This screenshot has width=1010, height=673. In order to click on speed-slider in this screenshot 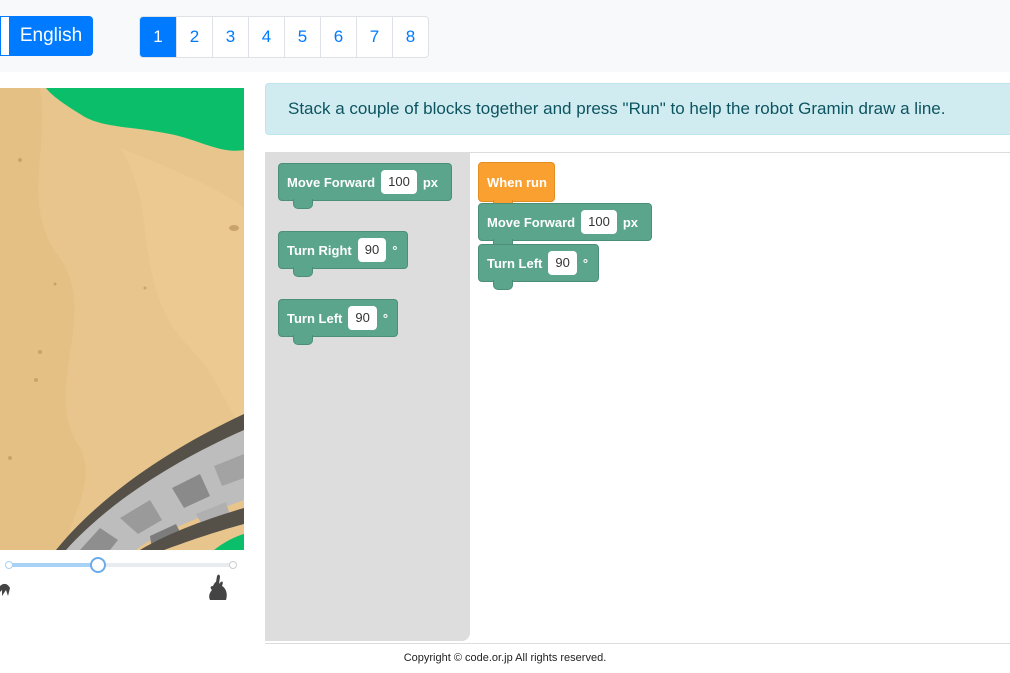, I will do `click(122, 582)`.